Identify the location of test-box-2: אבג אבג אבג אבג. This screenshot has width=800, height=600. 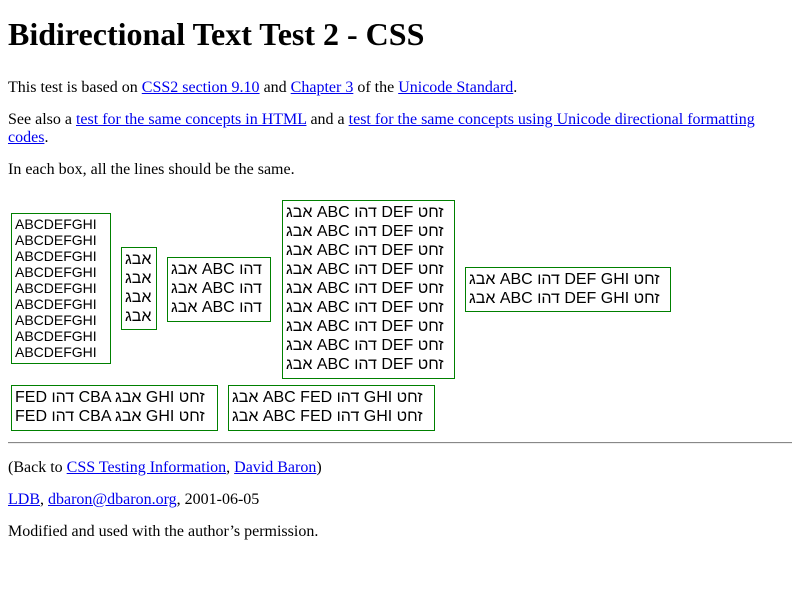
(139, 288).